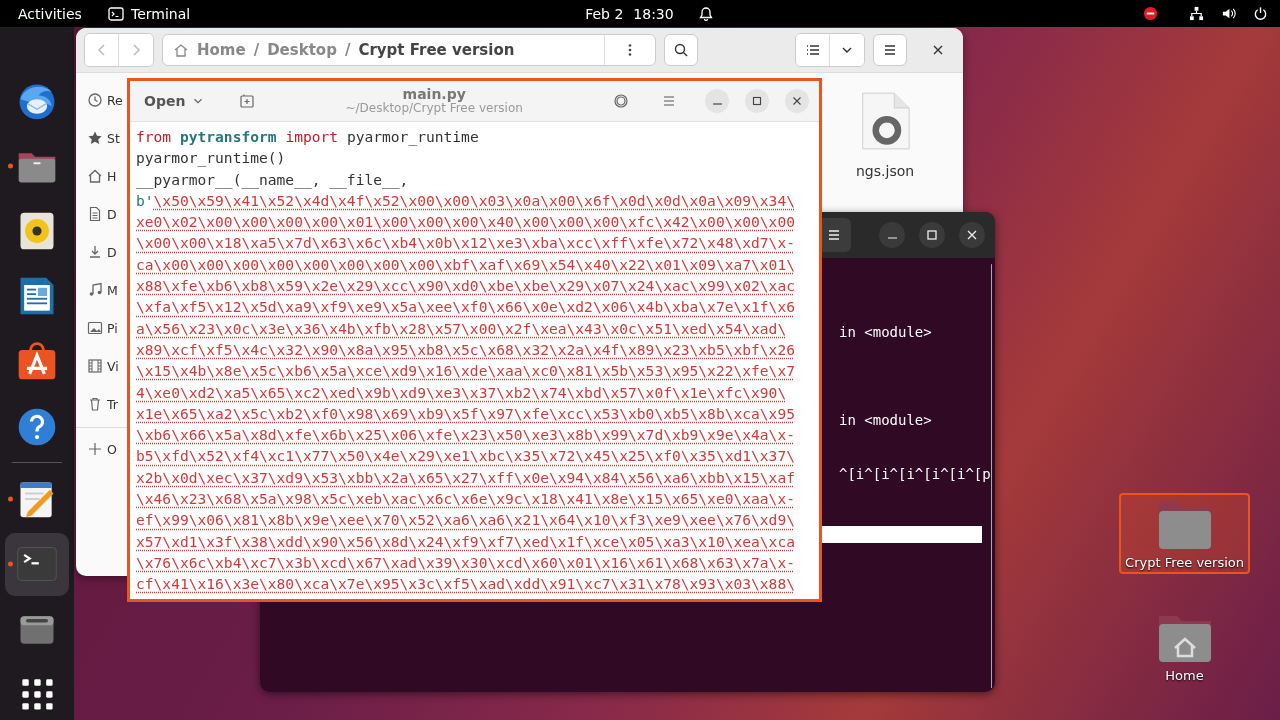 The height and width of the screenshot is (720, 1280). I want to click on code-line: __pyarmor__(__name__, __file__,, so click(273, 179).